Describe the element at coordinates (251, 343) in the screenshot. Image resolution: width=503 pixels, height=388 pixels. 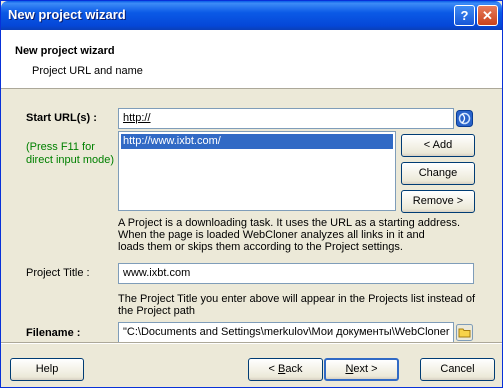
I see `footer-separator` at that location.